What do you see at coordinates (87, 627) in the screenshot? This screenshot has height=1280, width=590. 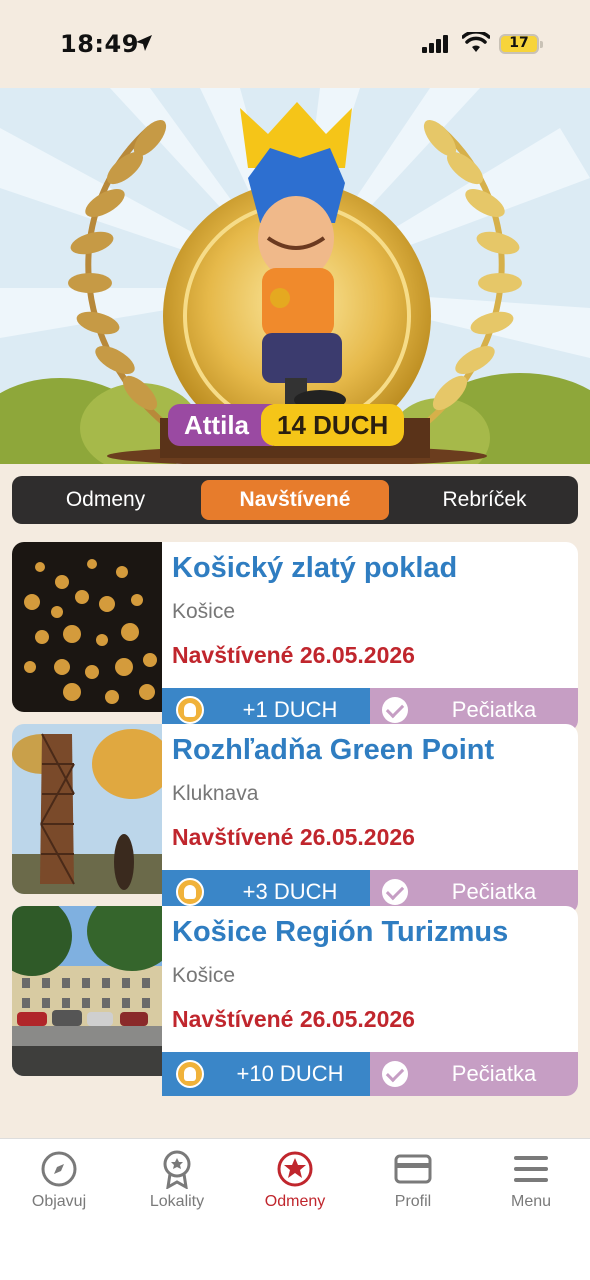 I see `card-photo-coins` at bounding box center [87, 627].